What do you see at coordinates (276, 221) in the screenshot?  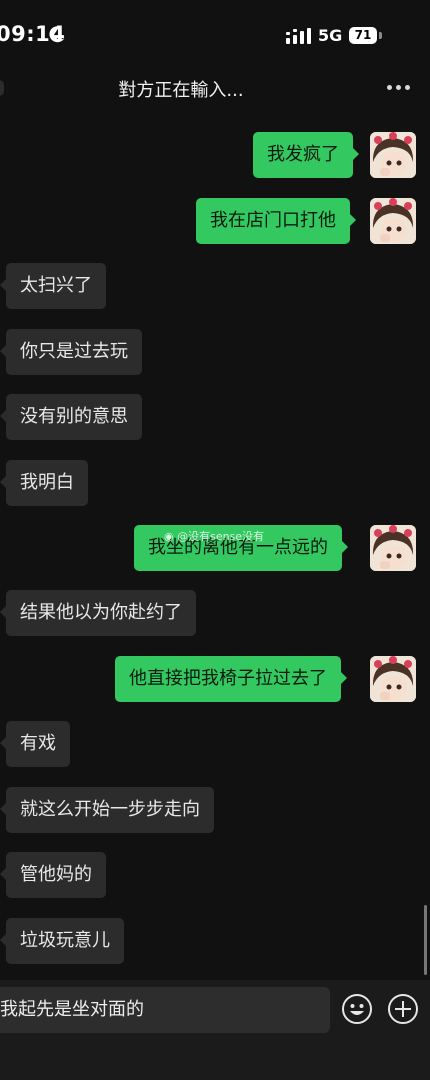 I see `message-bubble-outgoing: 我在店门口打他` at bounding box center [276, 221].